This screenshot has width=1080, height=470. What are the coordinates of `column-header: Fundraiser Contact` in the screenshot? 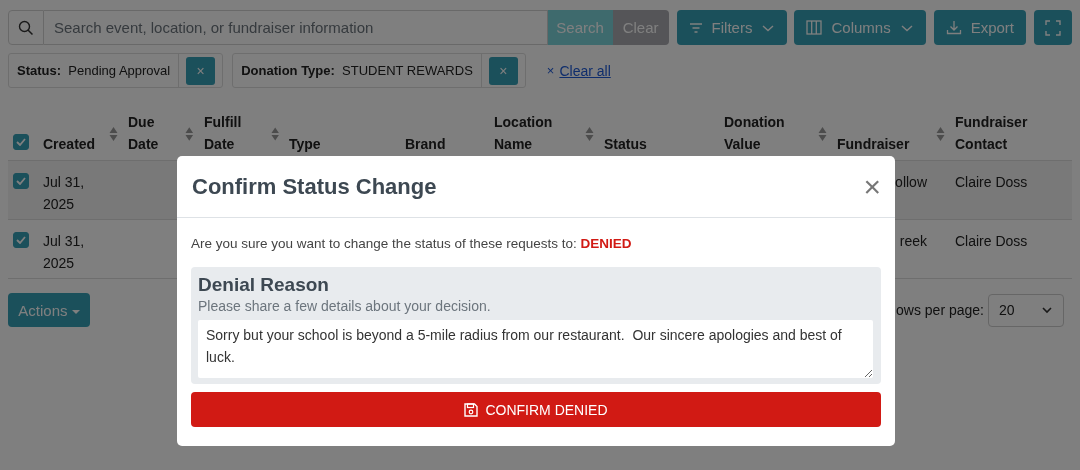 It's located at (995, 135).